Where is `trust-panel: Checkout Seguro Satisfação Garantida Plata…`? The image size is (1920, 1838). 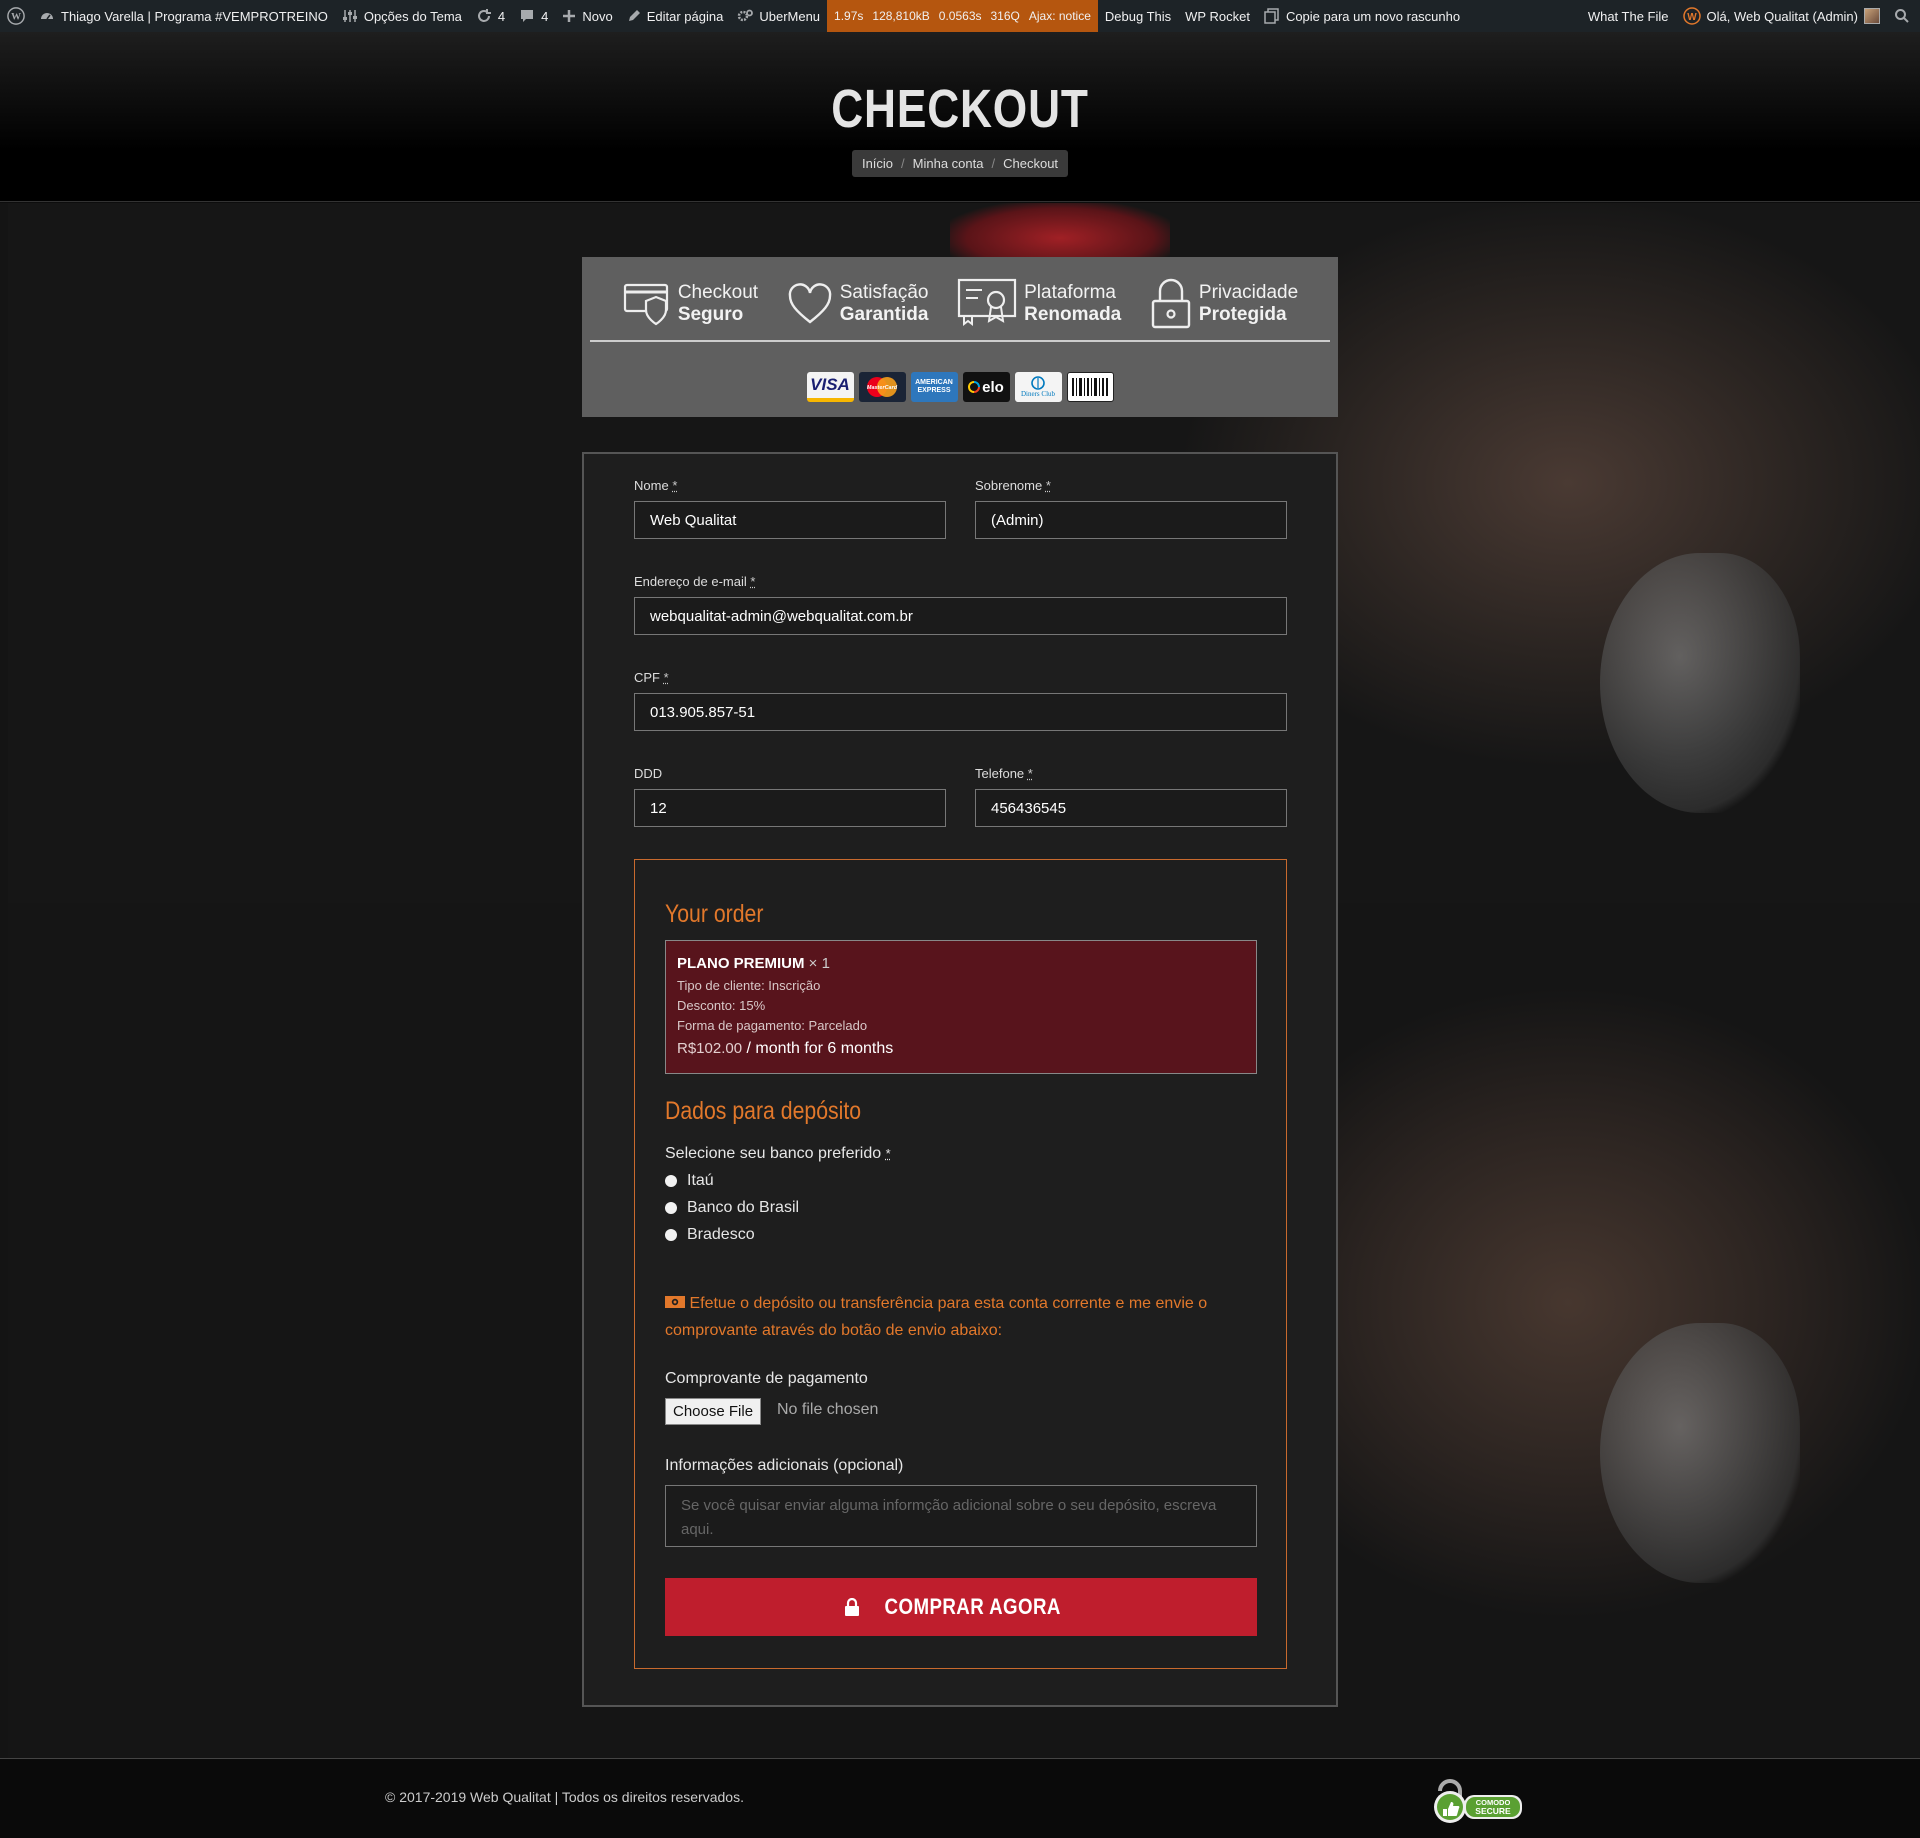
trust-panel: Checkout Seguro Satisfação Garantida Plata… is located at coordinates (960, 337).